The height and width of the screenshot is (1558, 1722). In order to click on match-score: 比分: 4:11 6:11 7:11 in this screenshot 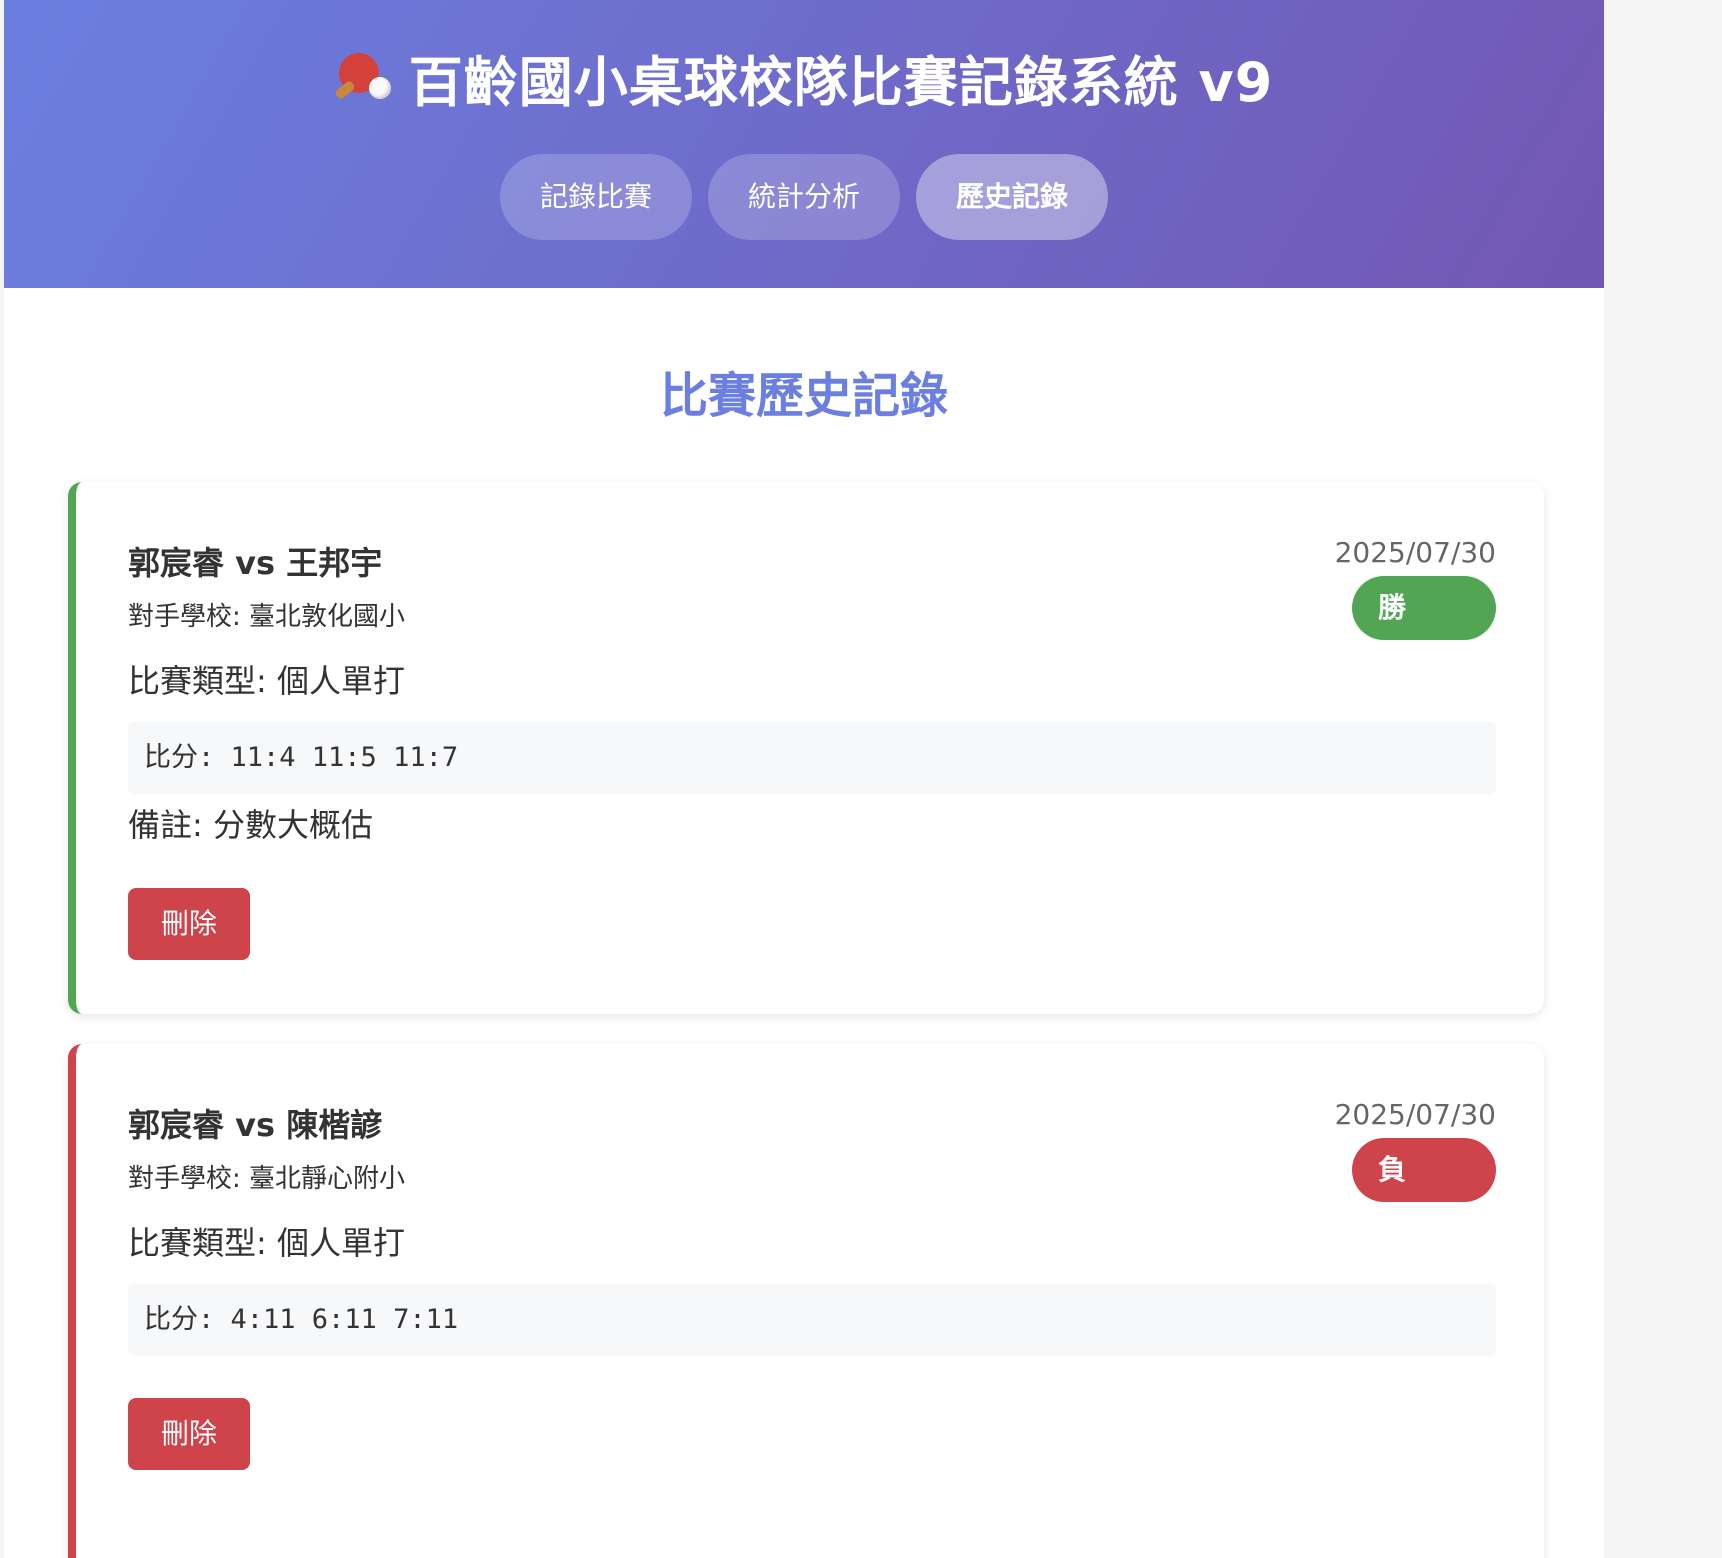, I will do `click(812, 1320)`.